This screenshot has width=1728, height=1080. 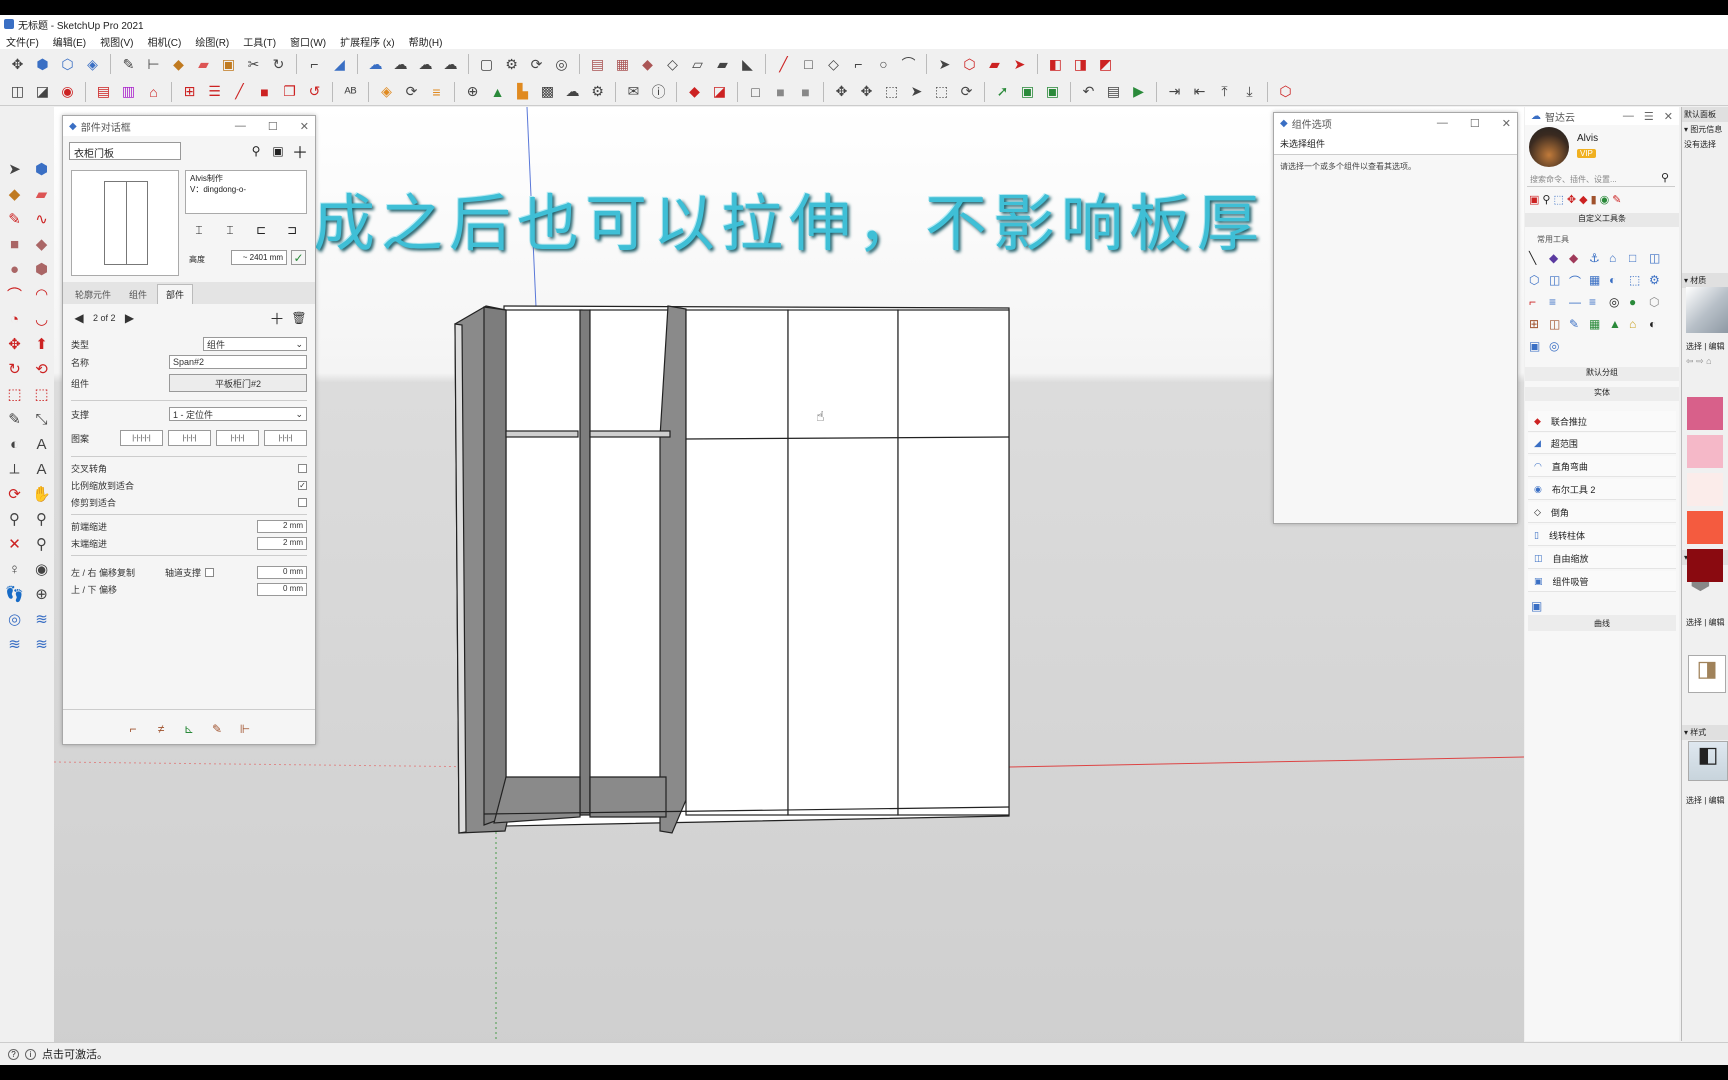 What do you see at coordinates (1559, 328) in the screenshot?
I see `tool-icon-23: ◫` at bounding box center [1559, 328].